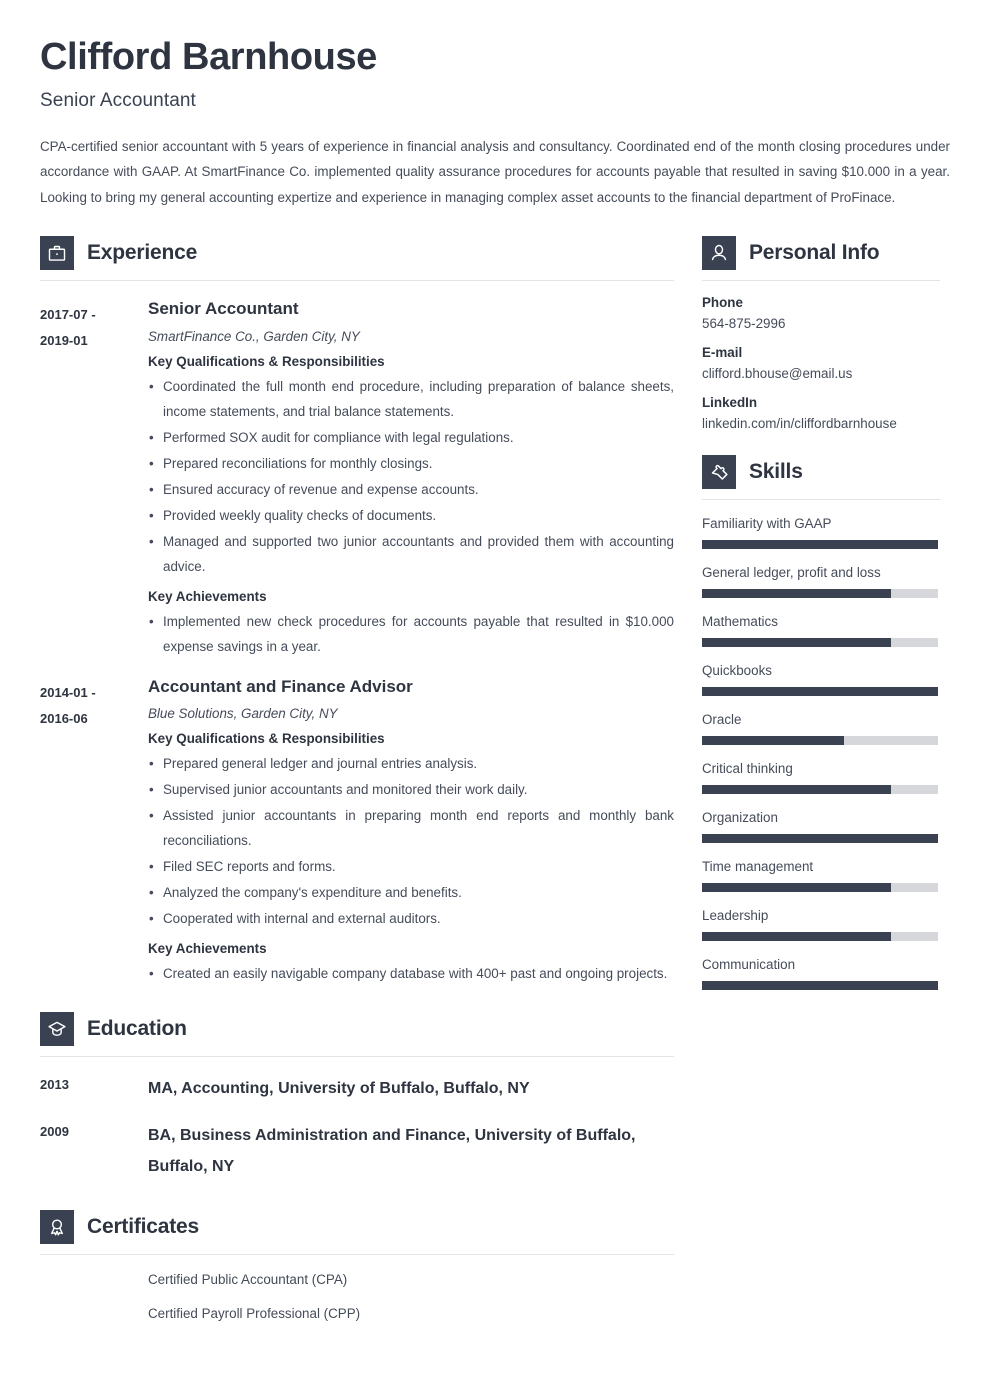  What do you see at coordinates (821, 281) in the screenshot?
I see `personal-info-divider` at bounding box center [821, 281].